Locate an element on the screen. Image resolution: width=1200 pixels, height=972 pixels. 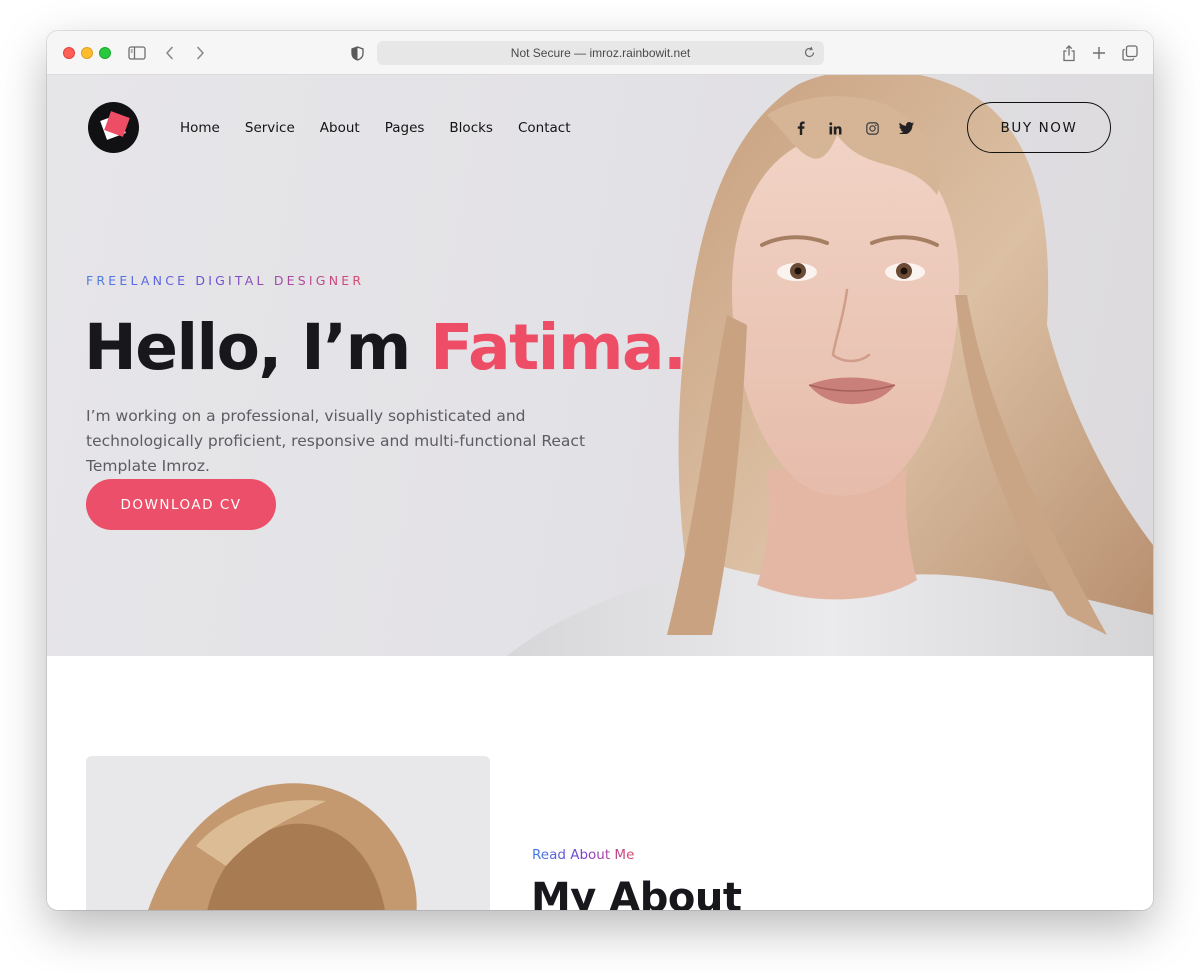
share-icon is located at coordinates (1069, 53).